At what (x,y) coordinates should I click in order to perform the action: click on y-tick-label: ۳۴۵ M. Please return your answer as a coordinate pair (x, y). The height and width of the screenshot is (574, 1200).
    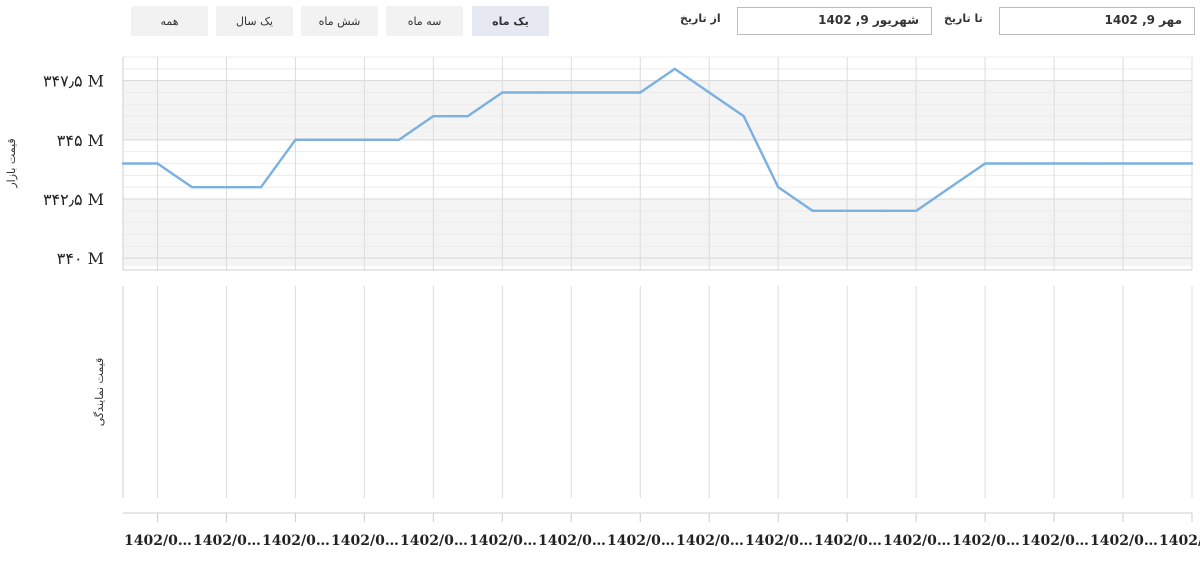
    Looking at the image, I should click on (80, 140).